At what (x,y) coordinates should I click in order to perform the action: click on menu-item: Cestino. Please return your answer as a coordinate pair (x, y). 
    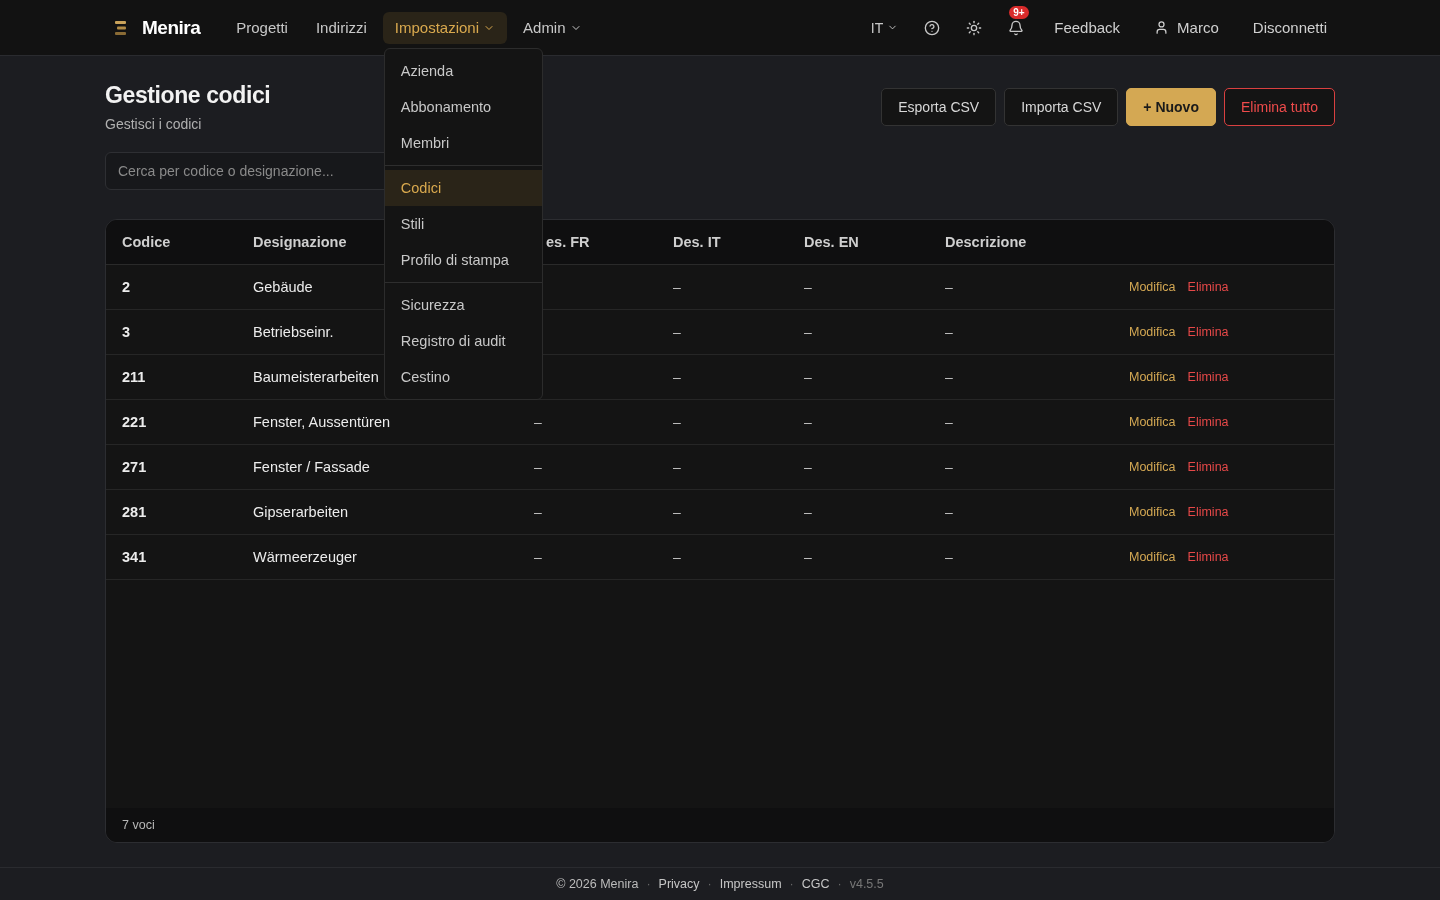
    Looking at the image, I should click on (463, 376).